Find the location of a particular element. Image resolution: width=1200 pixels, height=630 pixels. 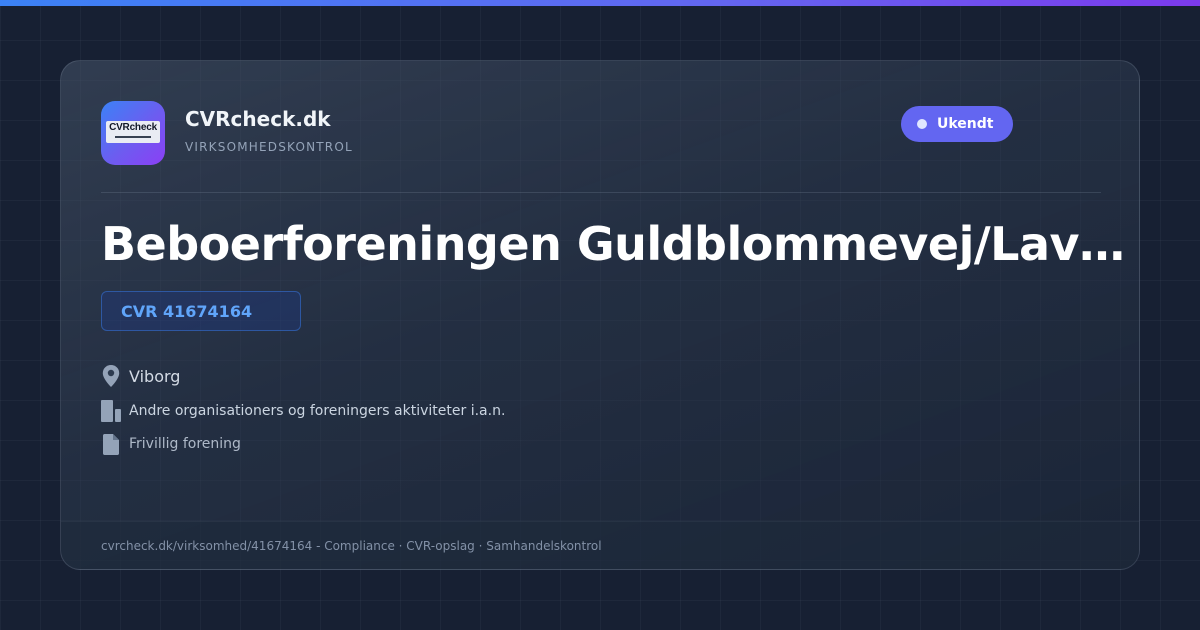

brand-logo: CVRcheck is located at coordinates (133, 133).